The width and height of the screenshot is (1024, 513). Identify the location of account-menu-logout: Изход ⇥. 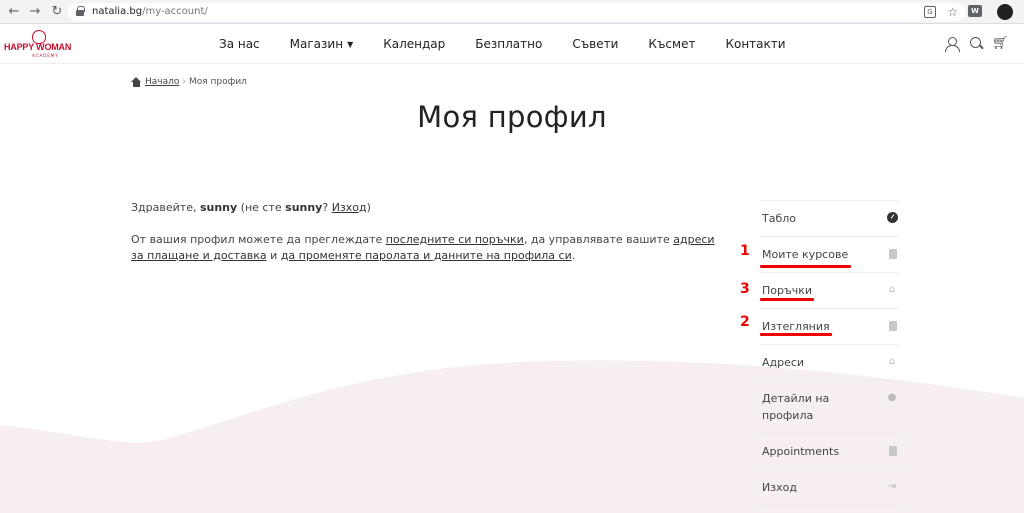
(829, 488).